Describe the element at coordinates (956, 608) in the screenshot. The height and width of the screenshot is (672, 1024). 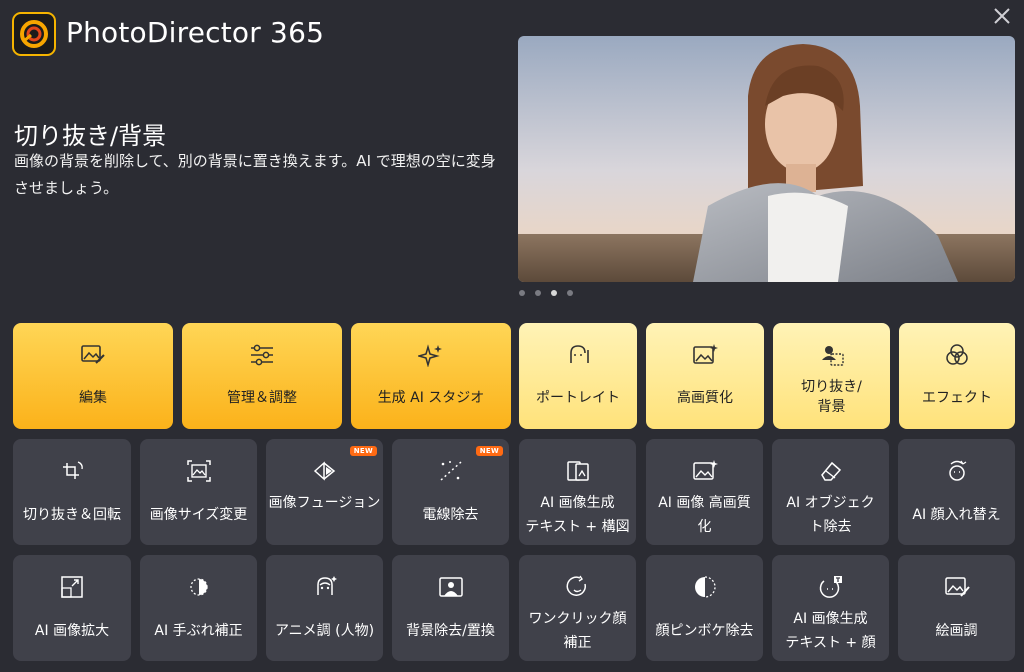
I see `tool-painting-style: 絵画調` at that location.